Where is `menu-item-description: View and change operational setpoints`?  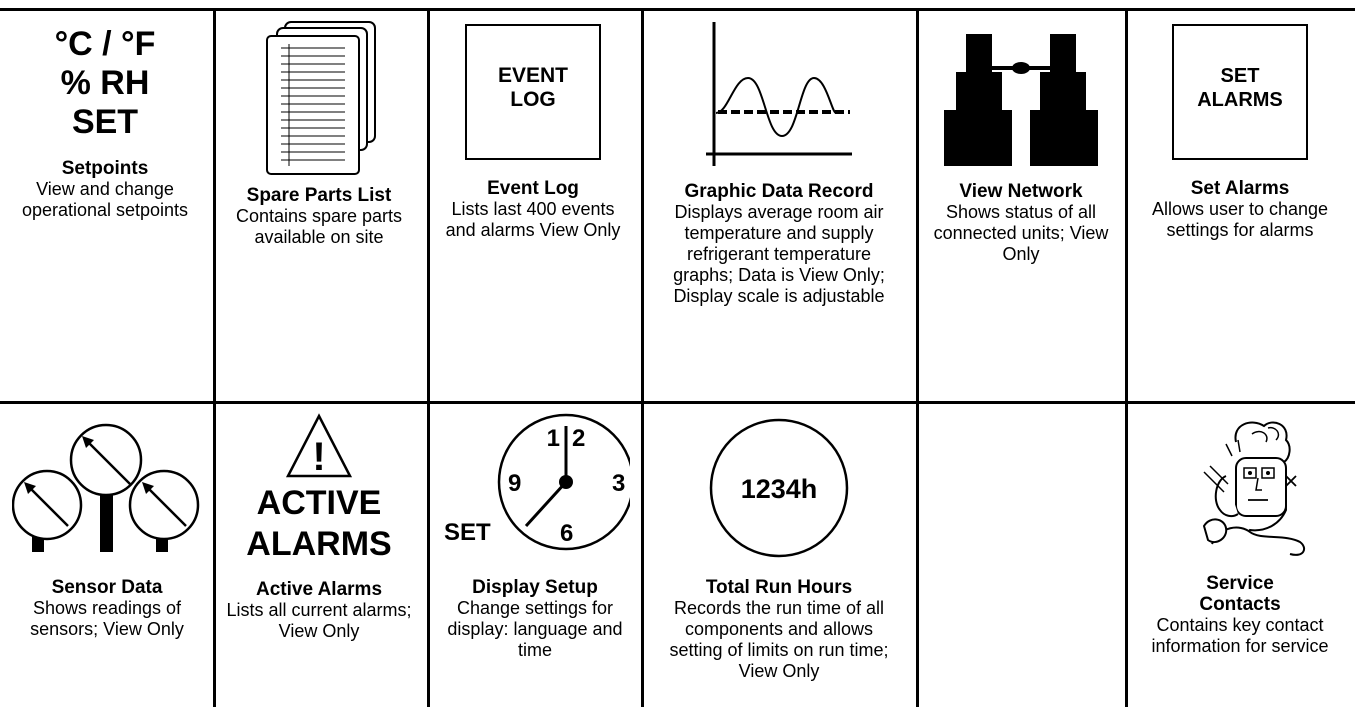 menu-item-description: View and change operational setpoints is located at coordinates (105, 199).